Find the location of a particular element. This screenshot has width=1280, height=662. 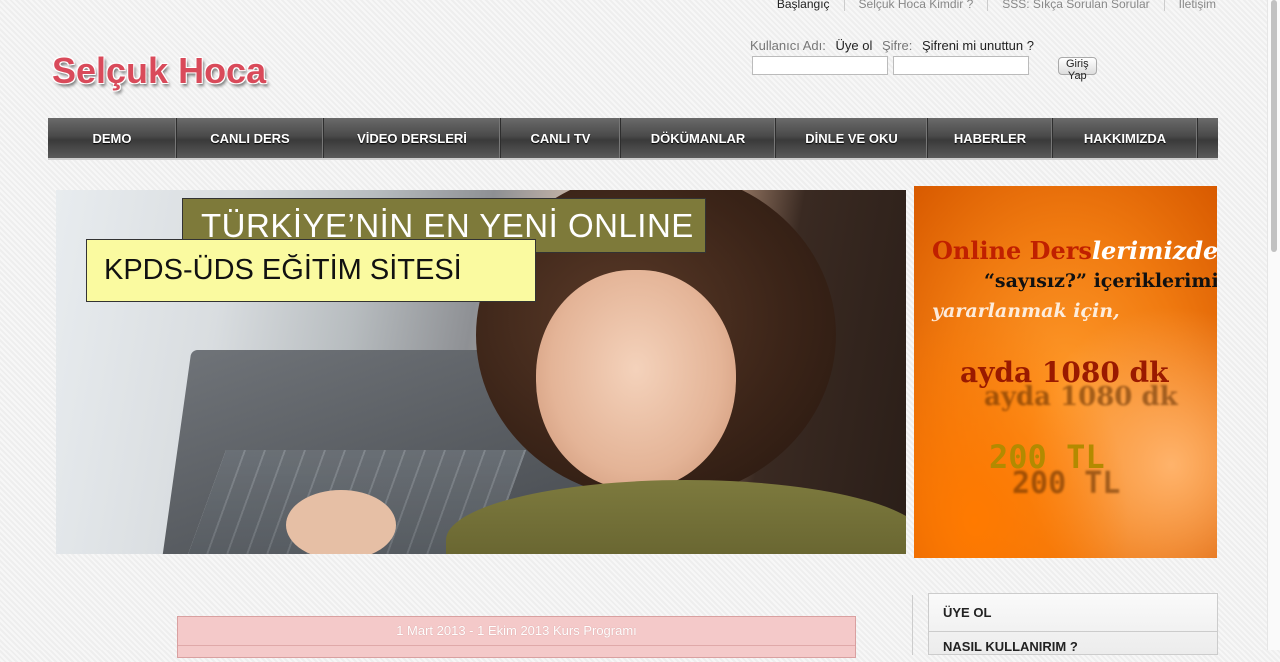

register-link: Üye ol is located at coordinates (854, 45).